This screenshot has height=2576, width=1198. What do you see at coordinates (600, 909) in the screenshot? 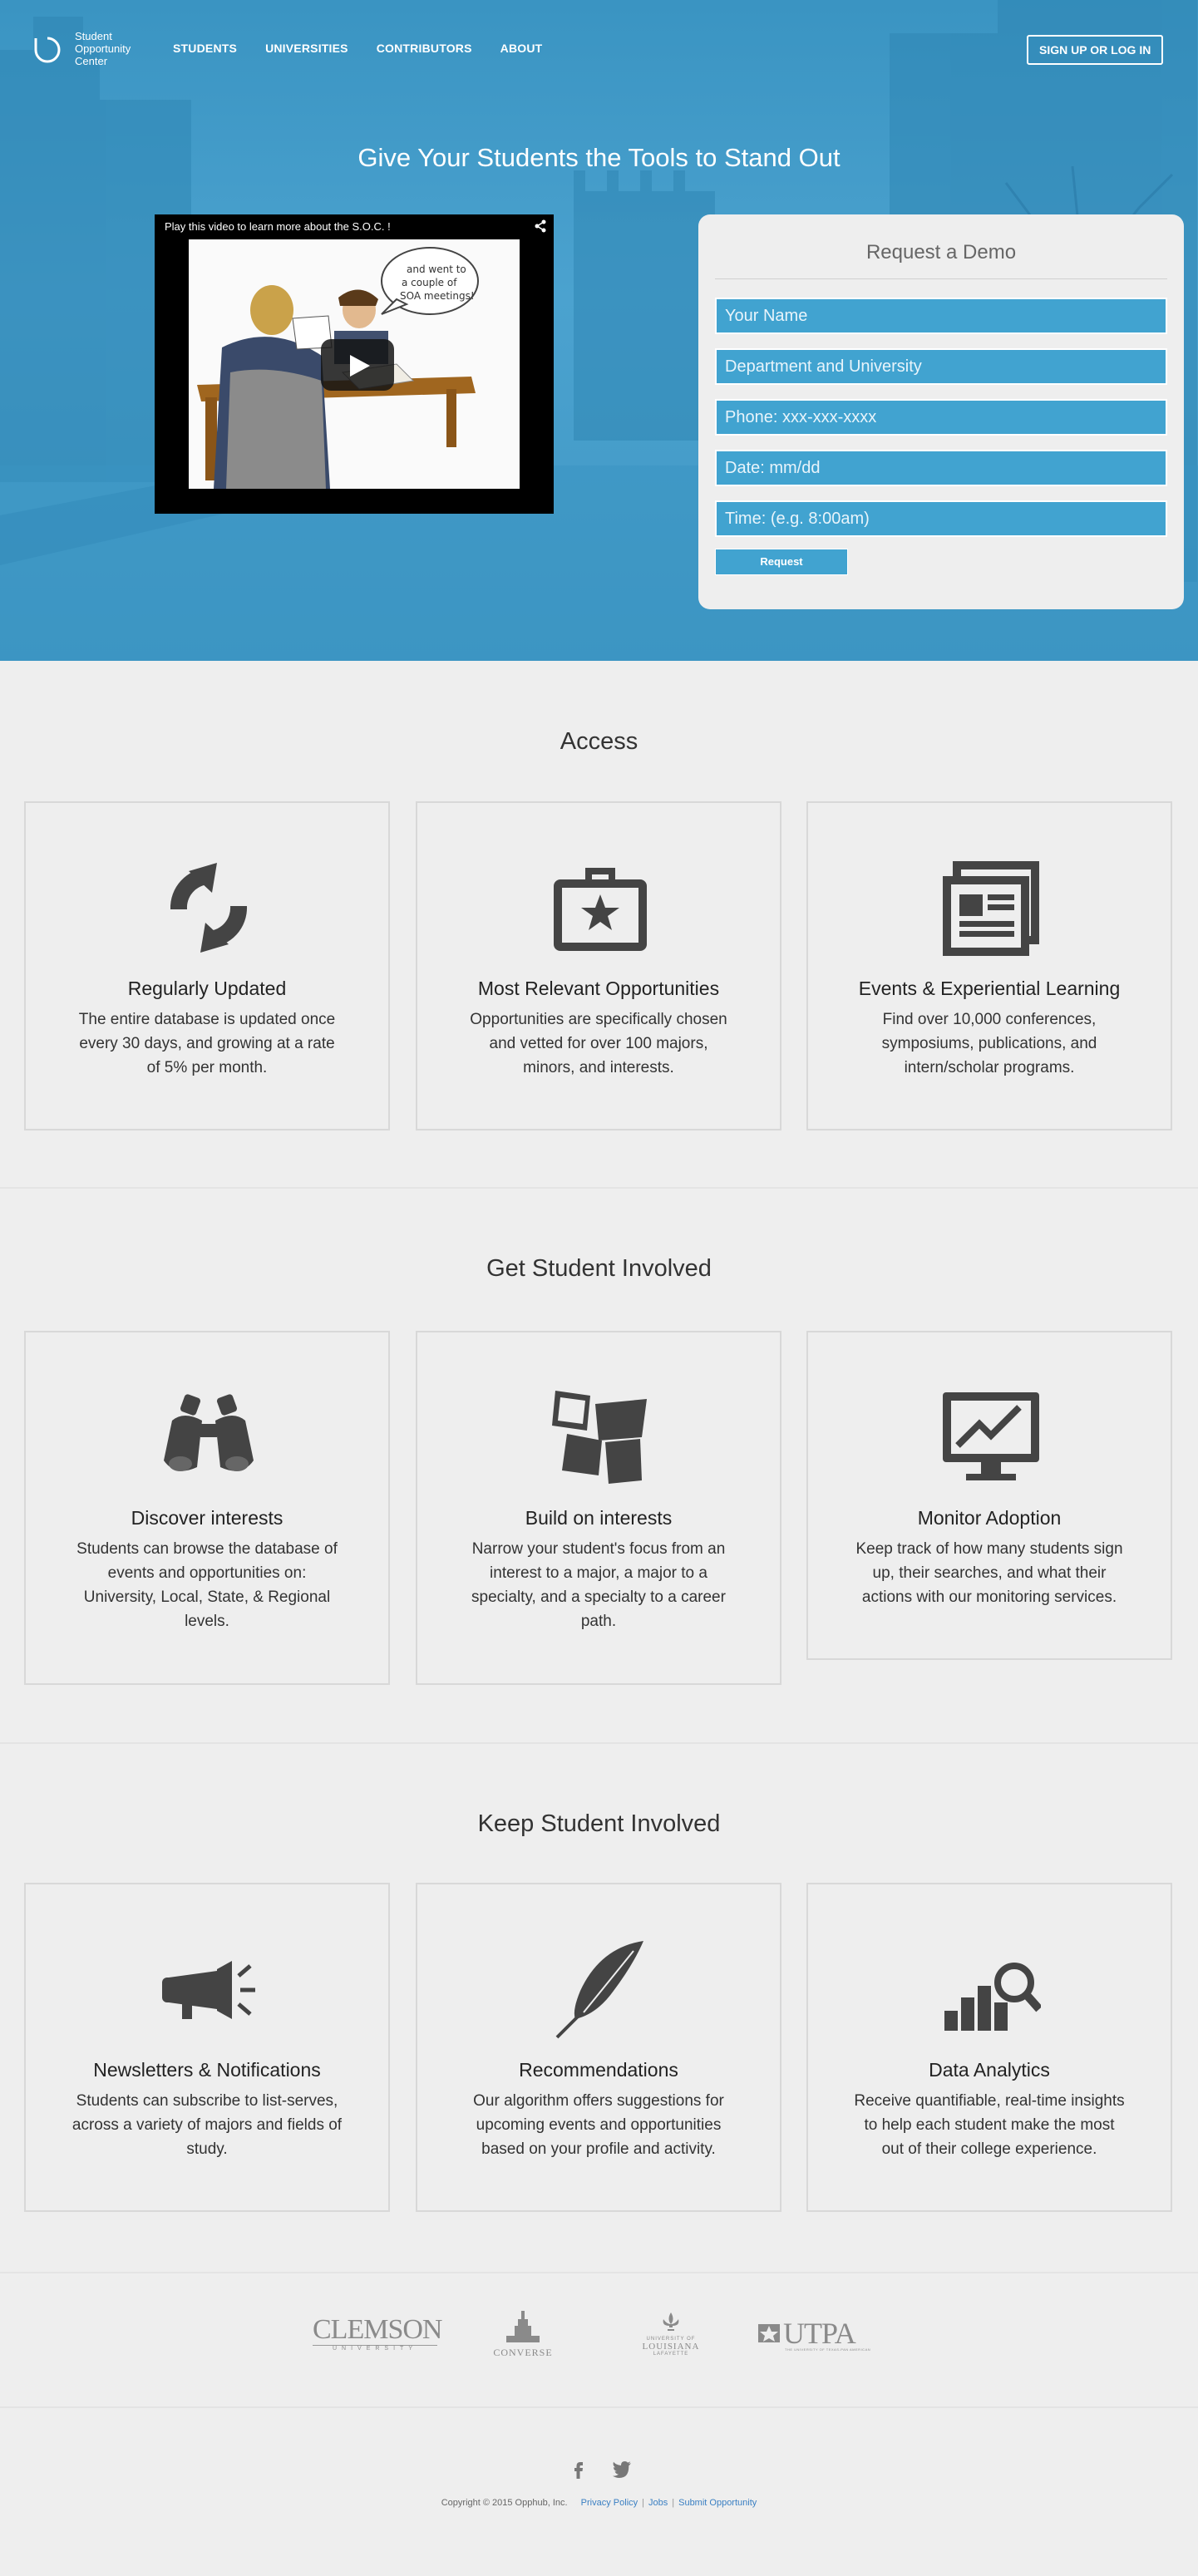
I see `briefcase-star-icon` at bounding box center [600, 909].